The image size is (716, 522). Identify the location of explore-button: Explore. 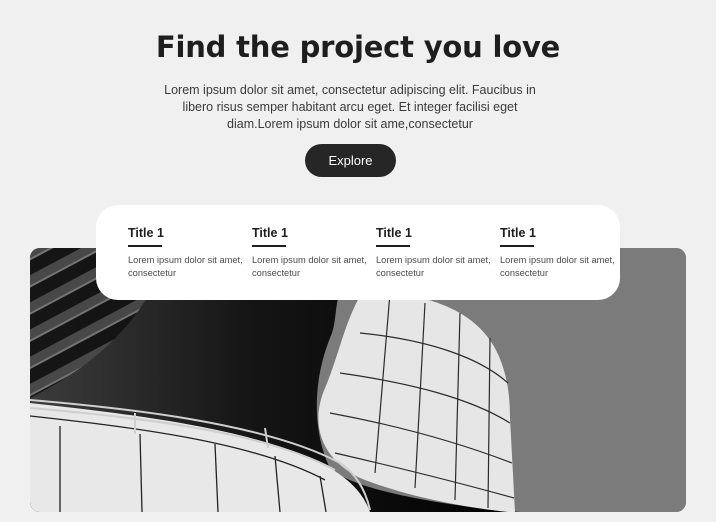
(350, 160).